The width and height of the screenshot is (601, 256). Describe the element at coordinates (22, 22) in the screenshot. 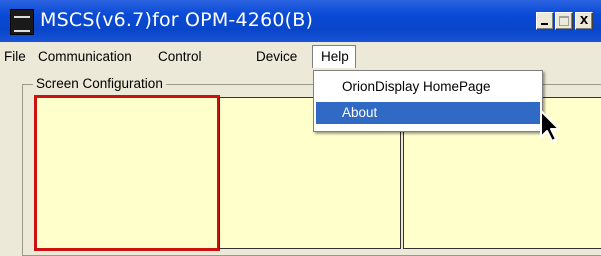

I see `app-logo-icon` at that location.